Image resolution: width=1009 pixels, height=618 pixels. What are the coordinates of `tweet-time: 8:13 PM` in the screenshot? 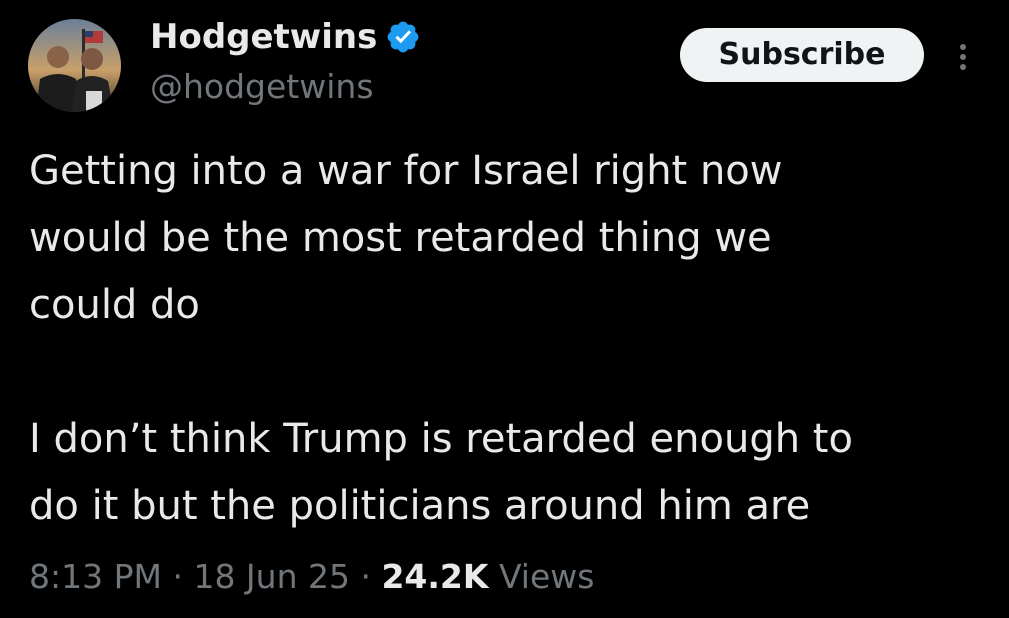 It's located at (95, 576).